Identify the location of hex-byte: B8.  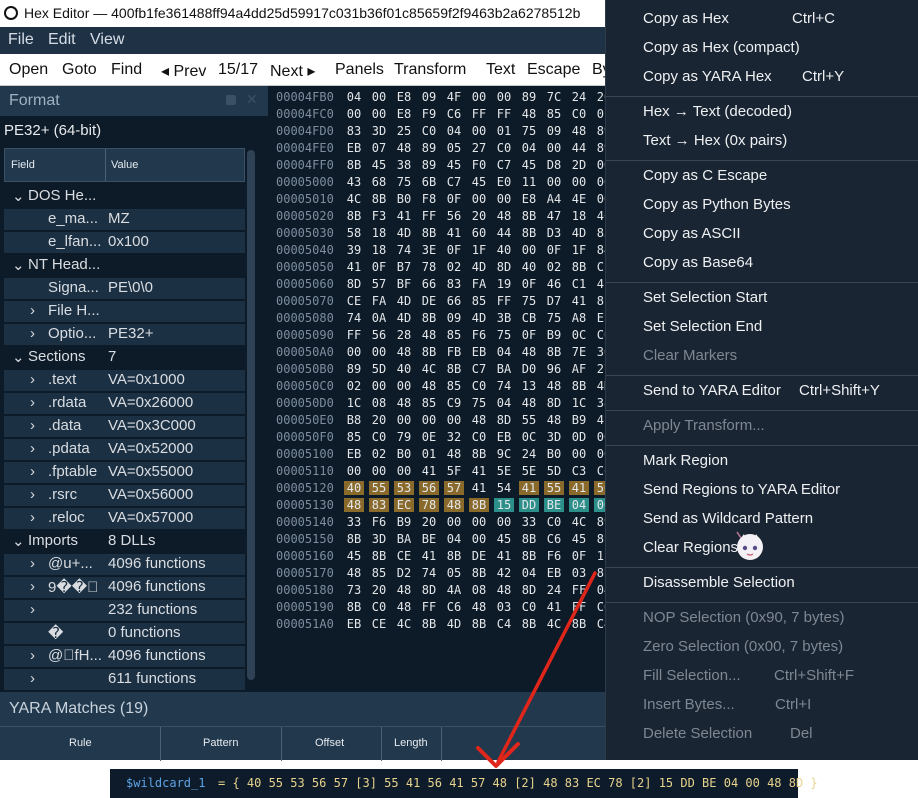
(354, 420).